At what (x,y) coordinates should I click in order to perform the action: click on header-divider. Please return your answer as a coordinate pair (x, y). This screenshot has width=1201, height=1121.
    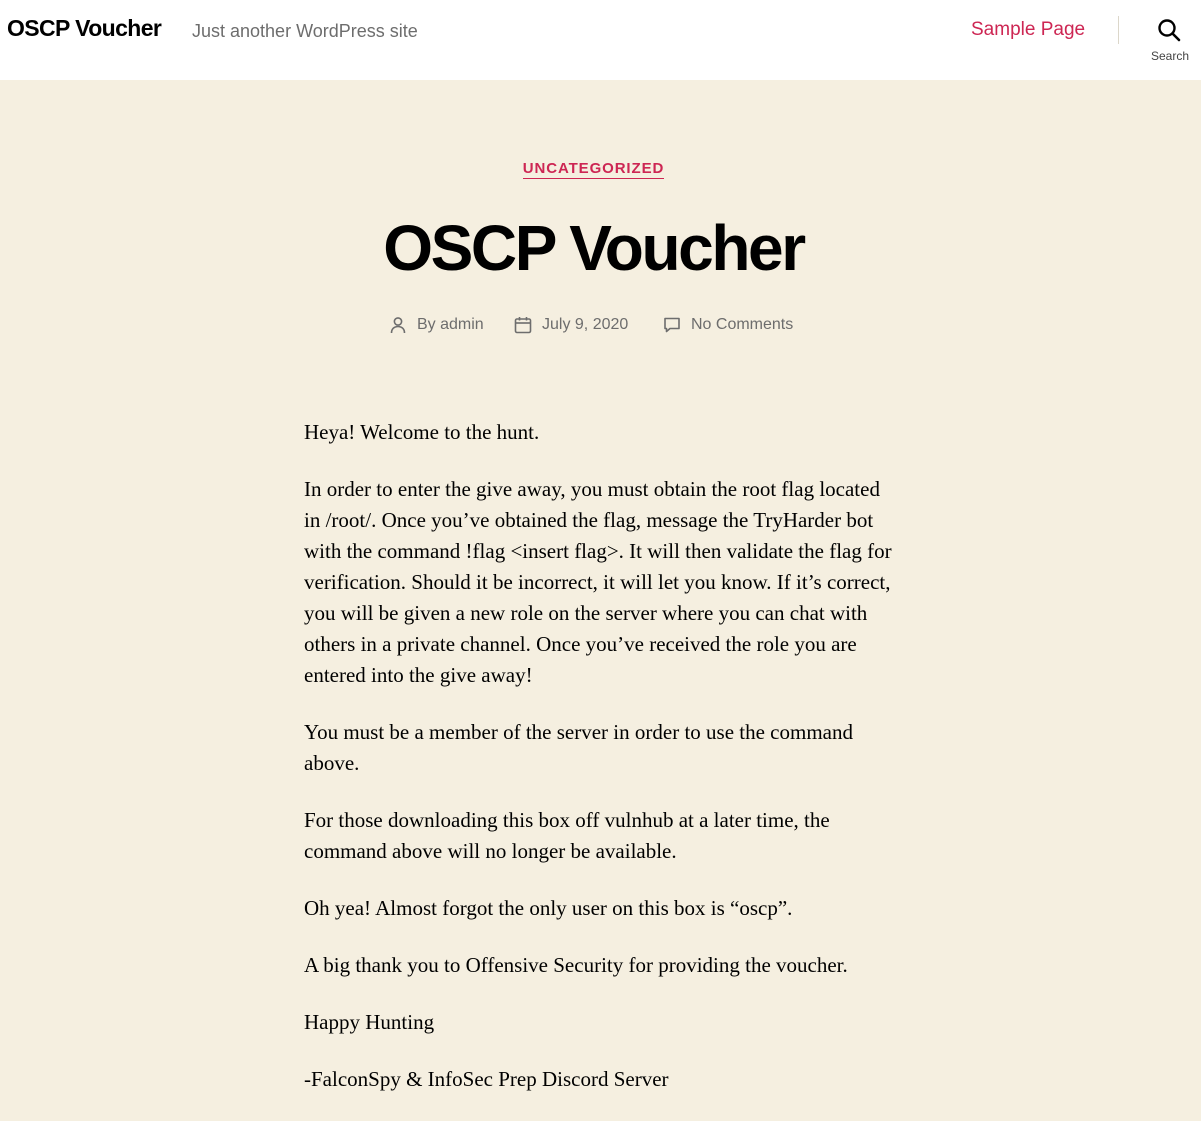
    Looking at the image, I should click on (1118, 30).